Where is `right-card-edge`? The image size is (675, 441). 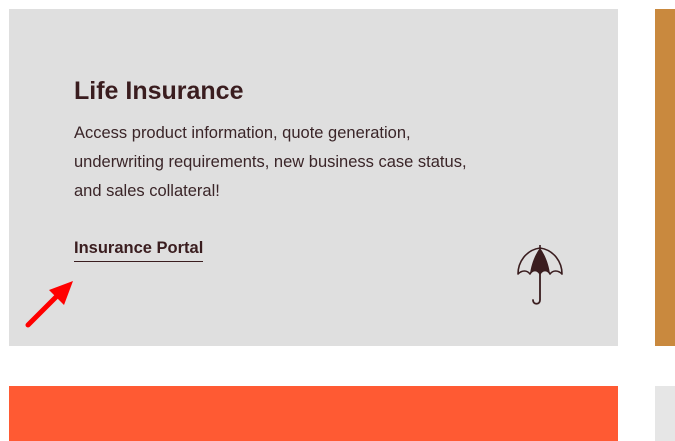
right-card-edge is located at coordinates (665, 177).